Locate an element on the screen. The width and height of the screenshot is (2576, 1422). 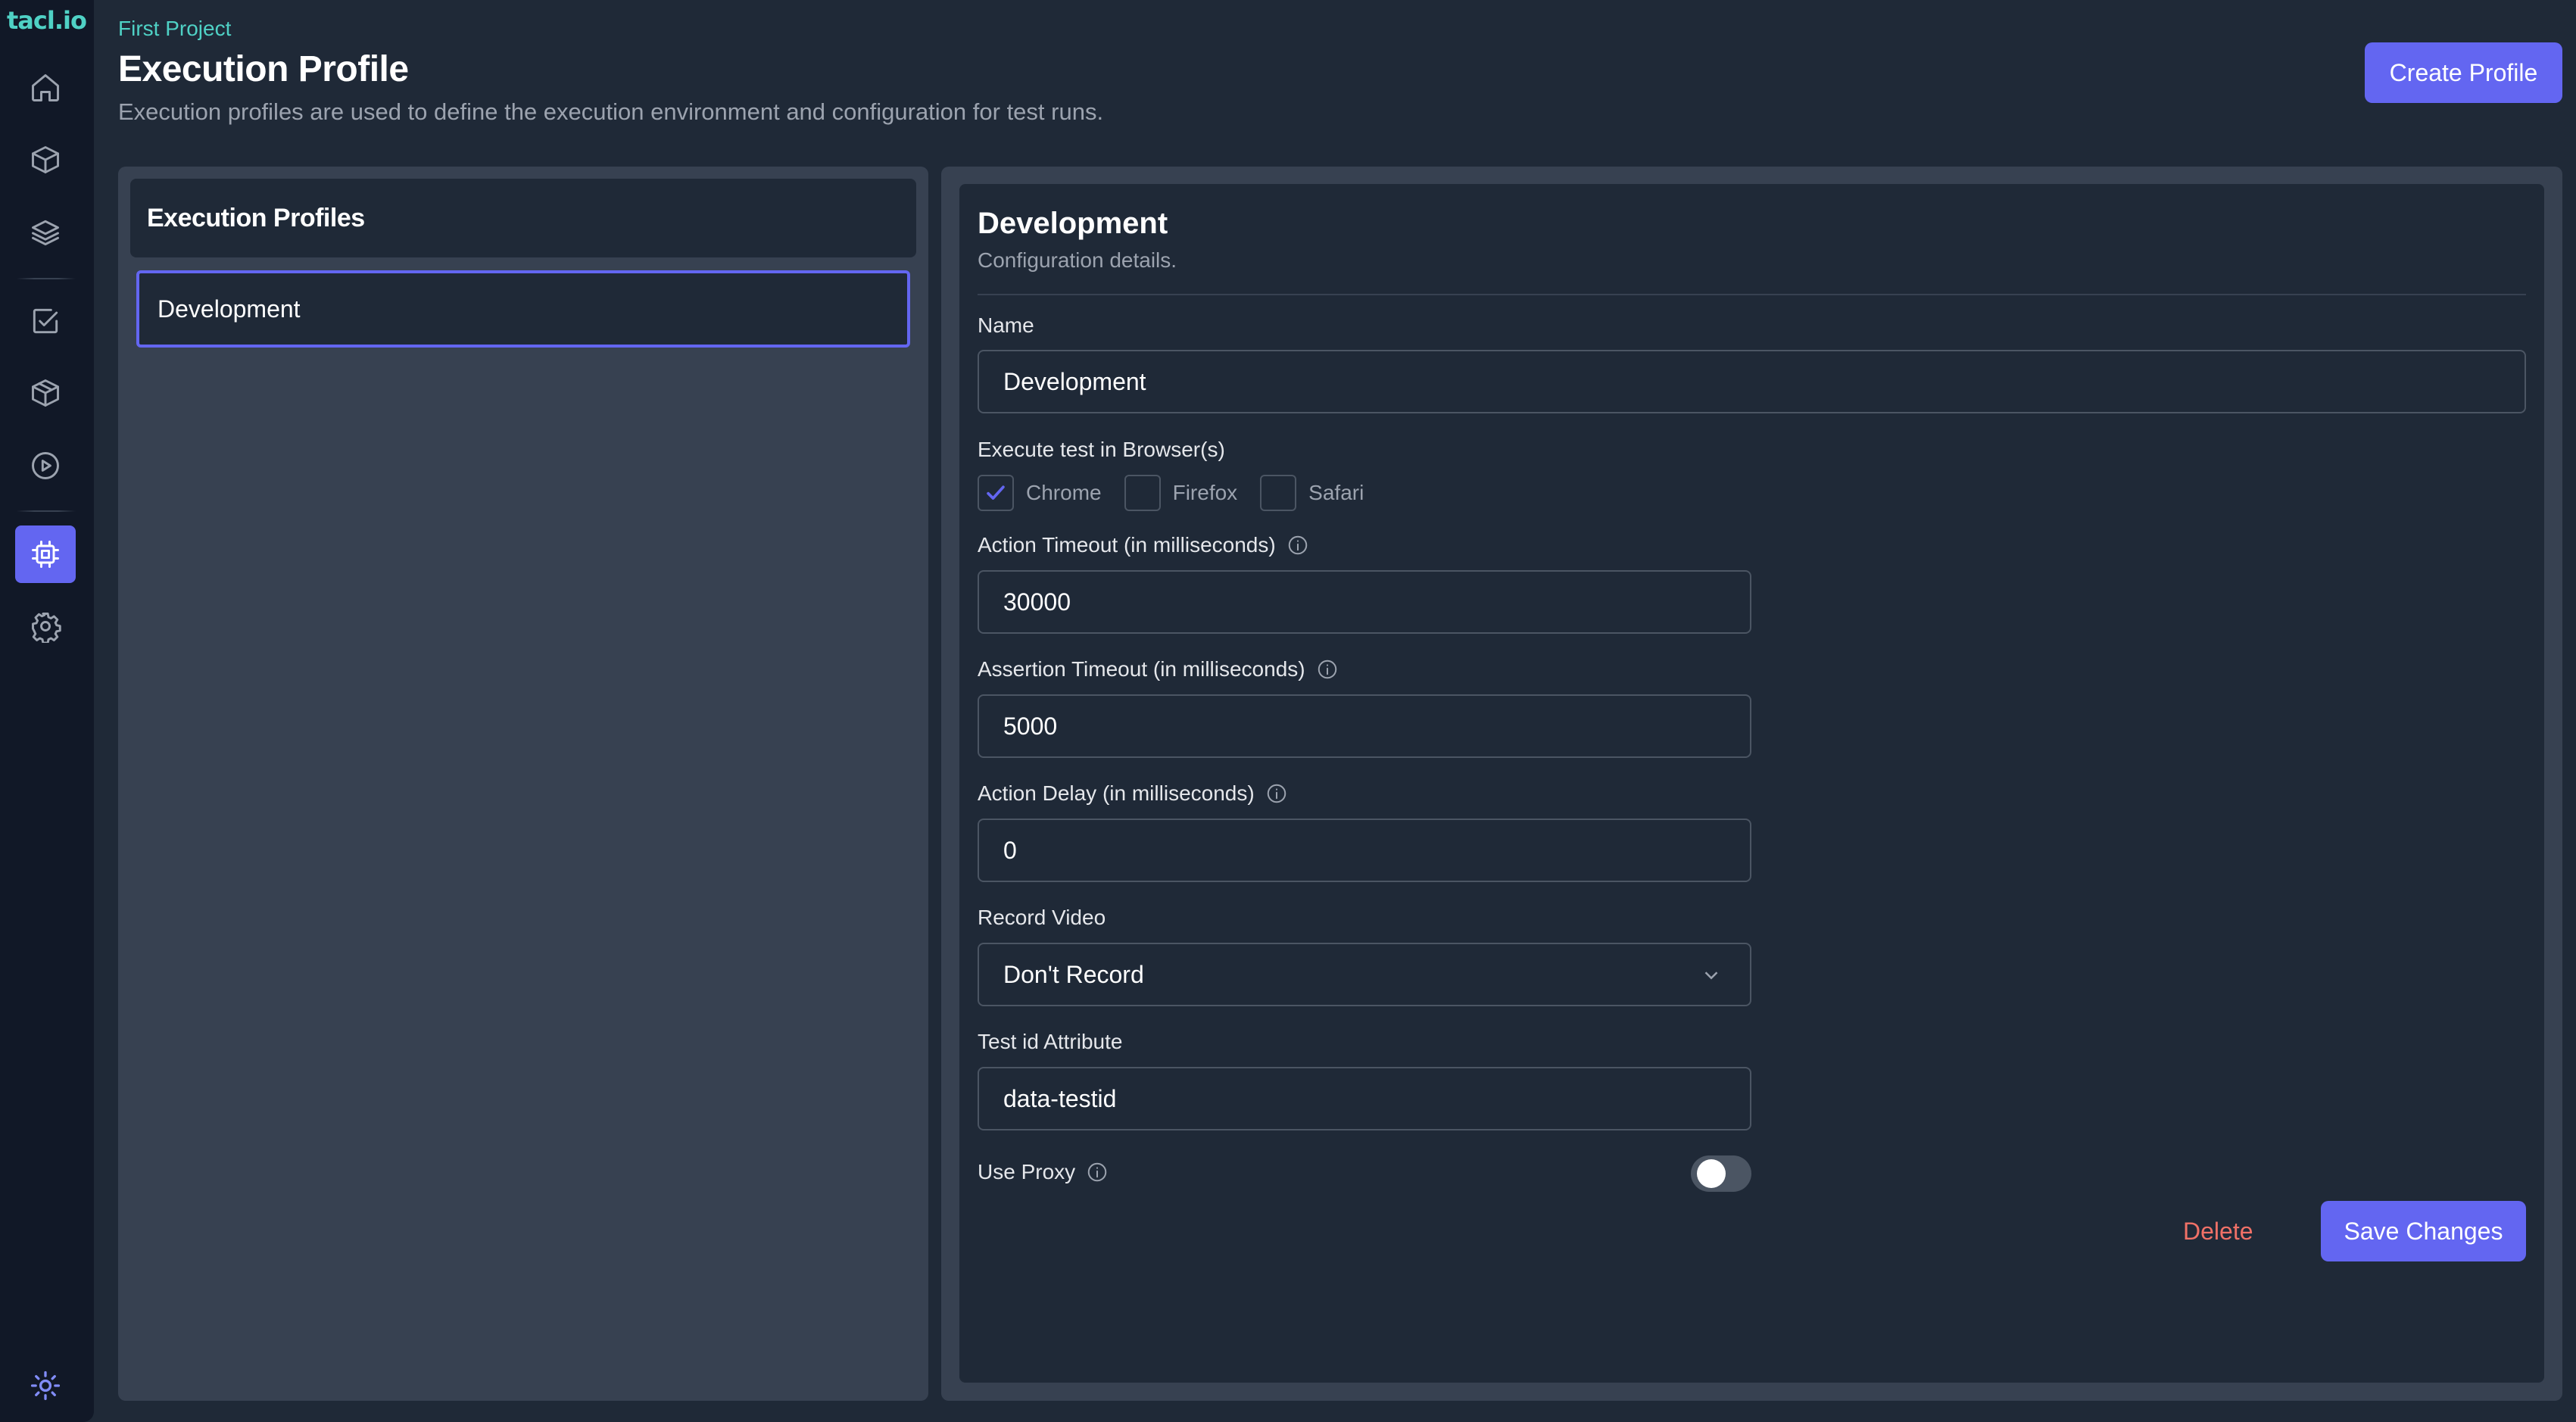
chip-icon is located at coordinates (45, 554).